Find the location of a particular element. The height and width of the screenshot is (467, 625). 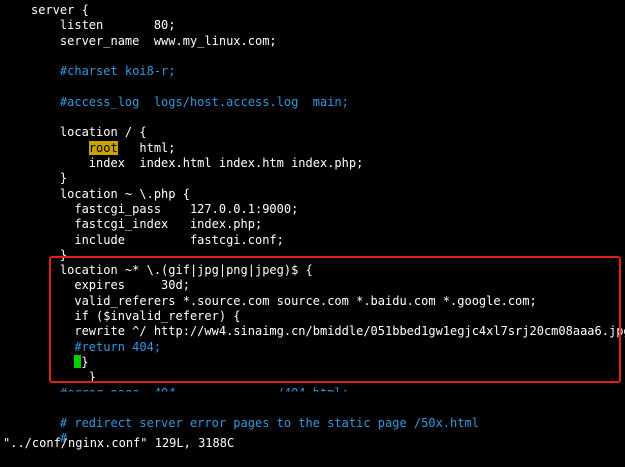

code-line: fastcgi_index index.php; is located at coordinates (146, 224).